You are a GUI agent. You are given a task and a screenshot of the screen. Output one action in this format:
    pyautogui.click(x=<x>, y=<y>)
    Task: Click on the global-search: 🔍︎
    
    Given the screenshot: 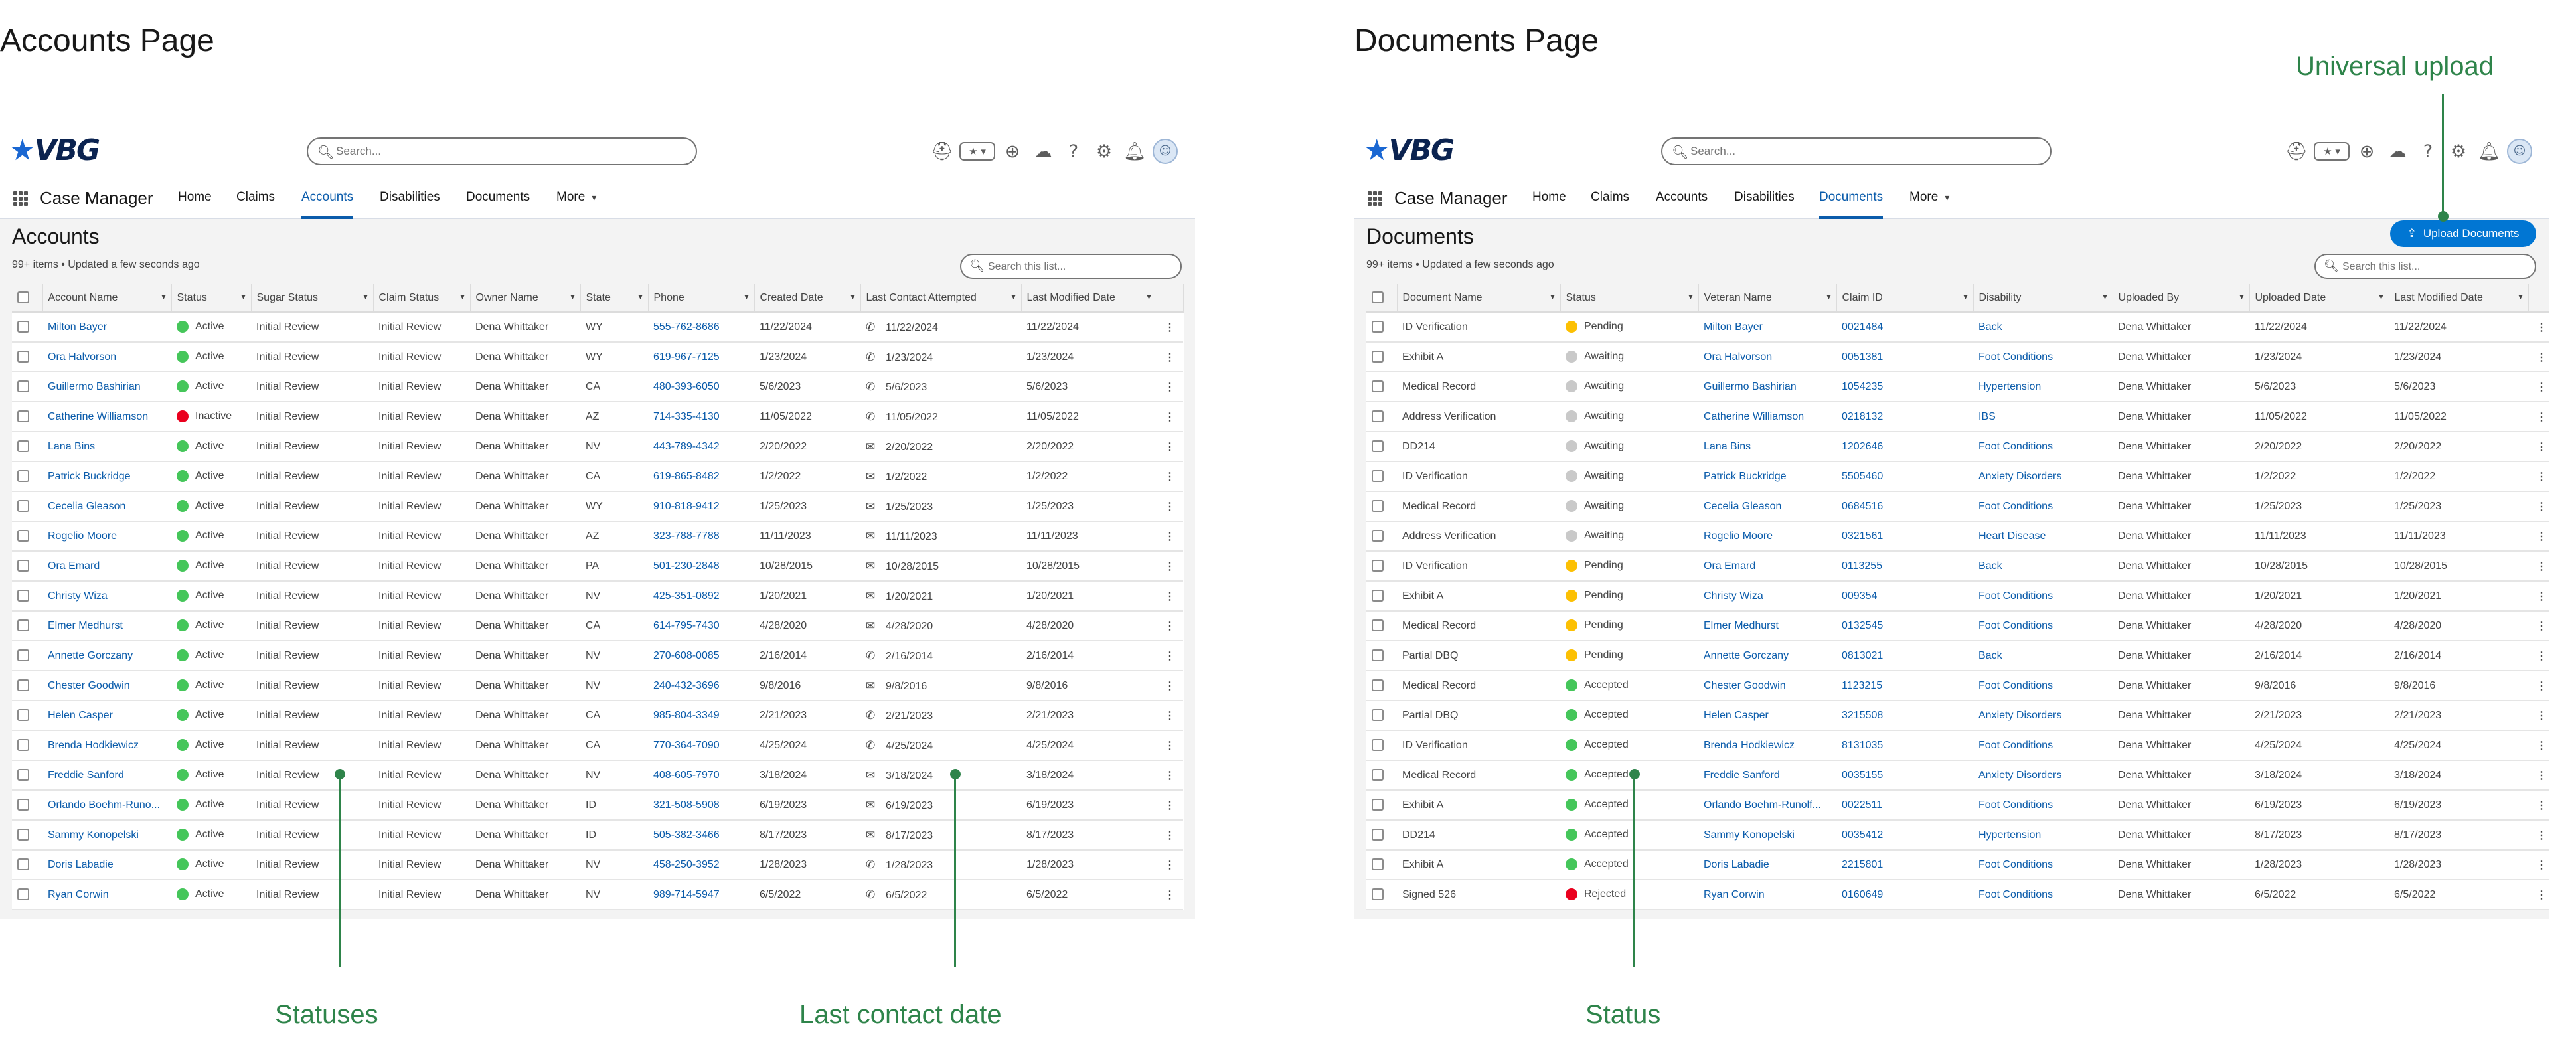 What is the action you would take?
    pyautogui.click(x=1856, y=151)
    